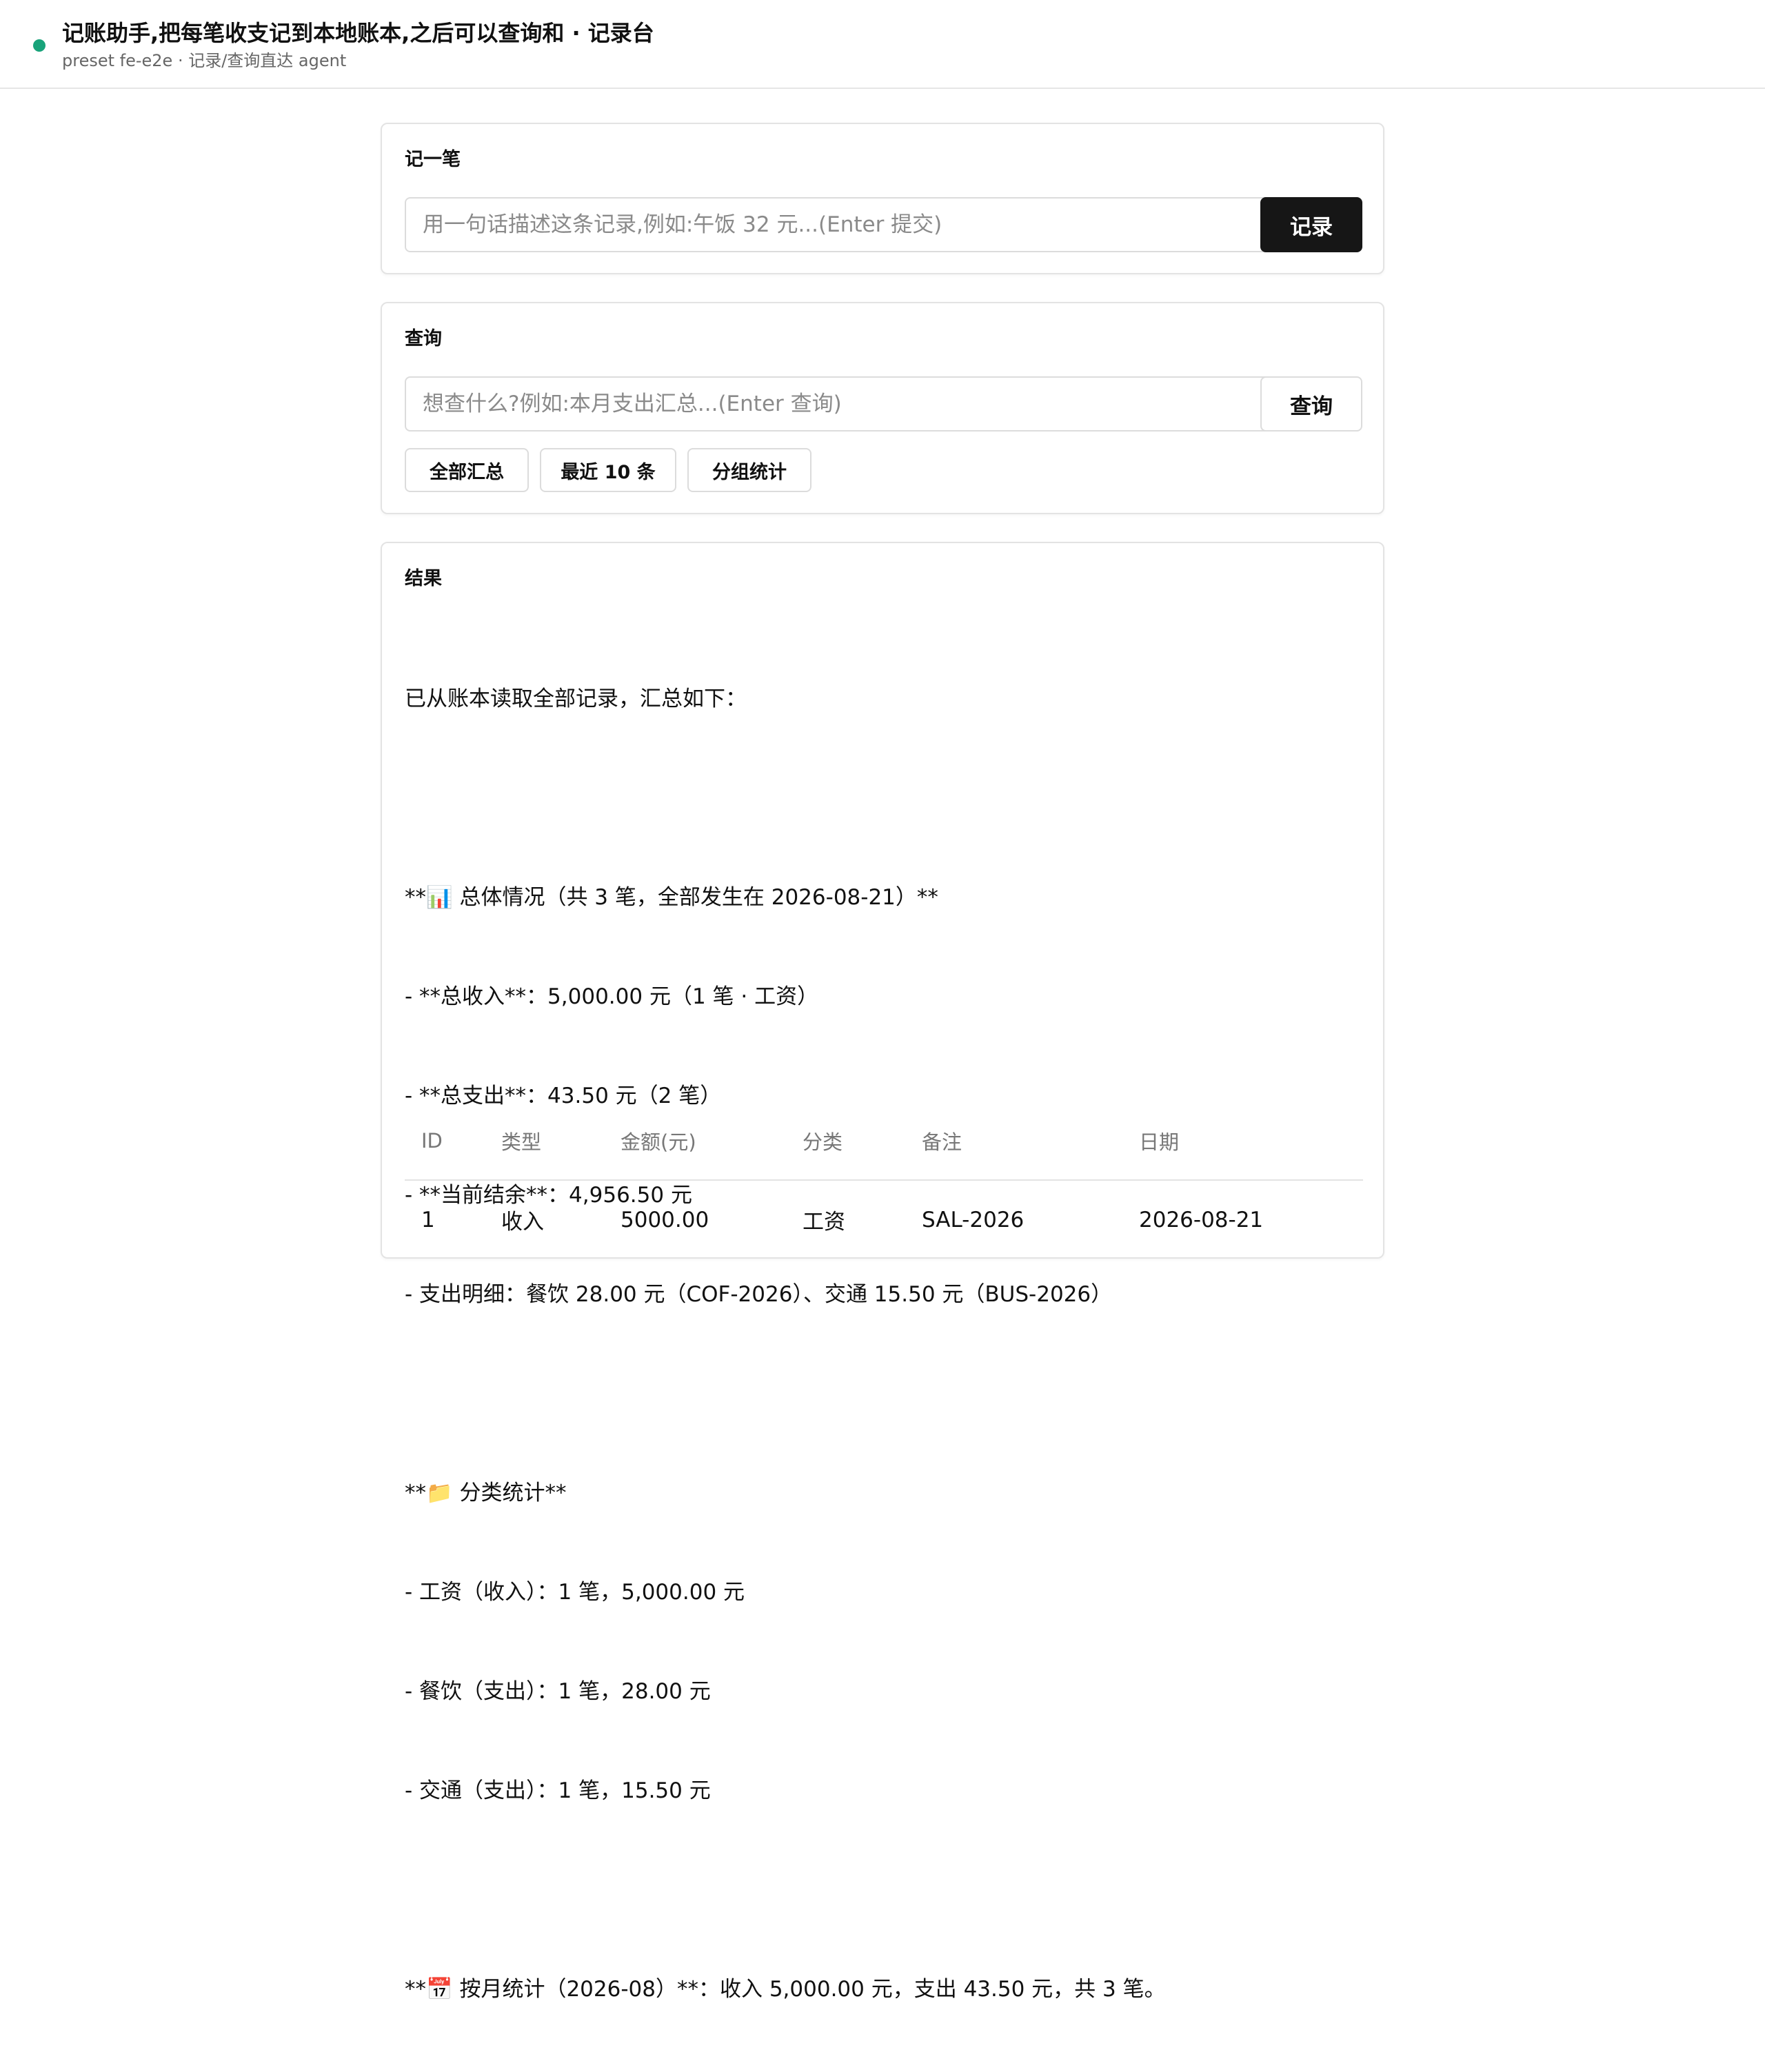 The height and width of the screenshot is (2072, 1765). I want to click on result-line: **📊 总体情况（共 3 笔，全部发生在 2026-08-21）**, so click(671, 898).